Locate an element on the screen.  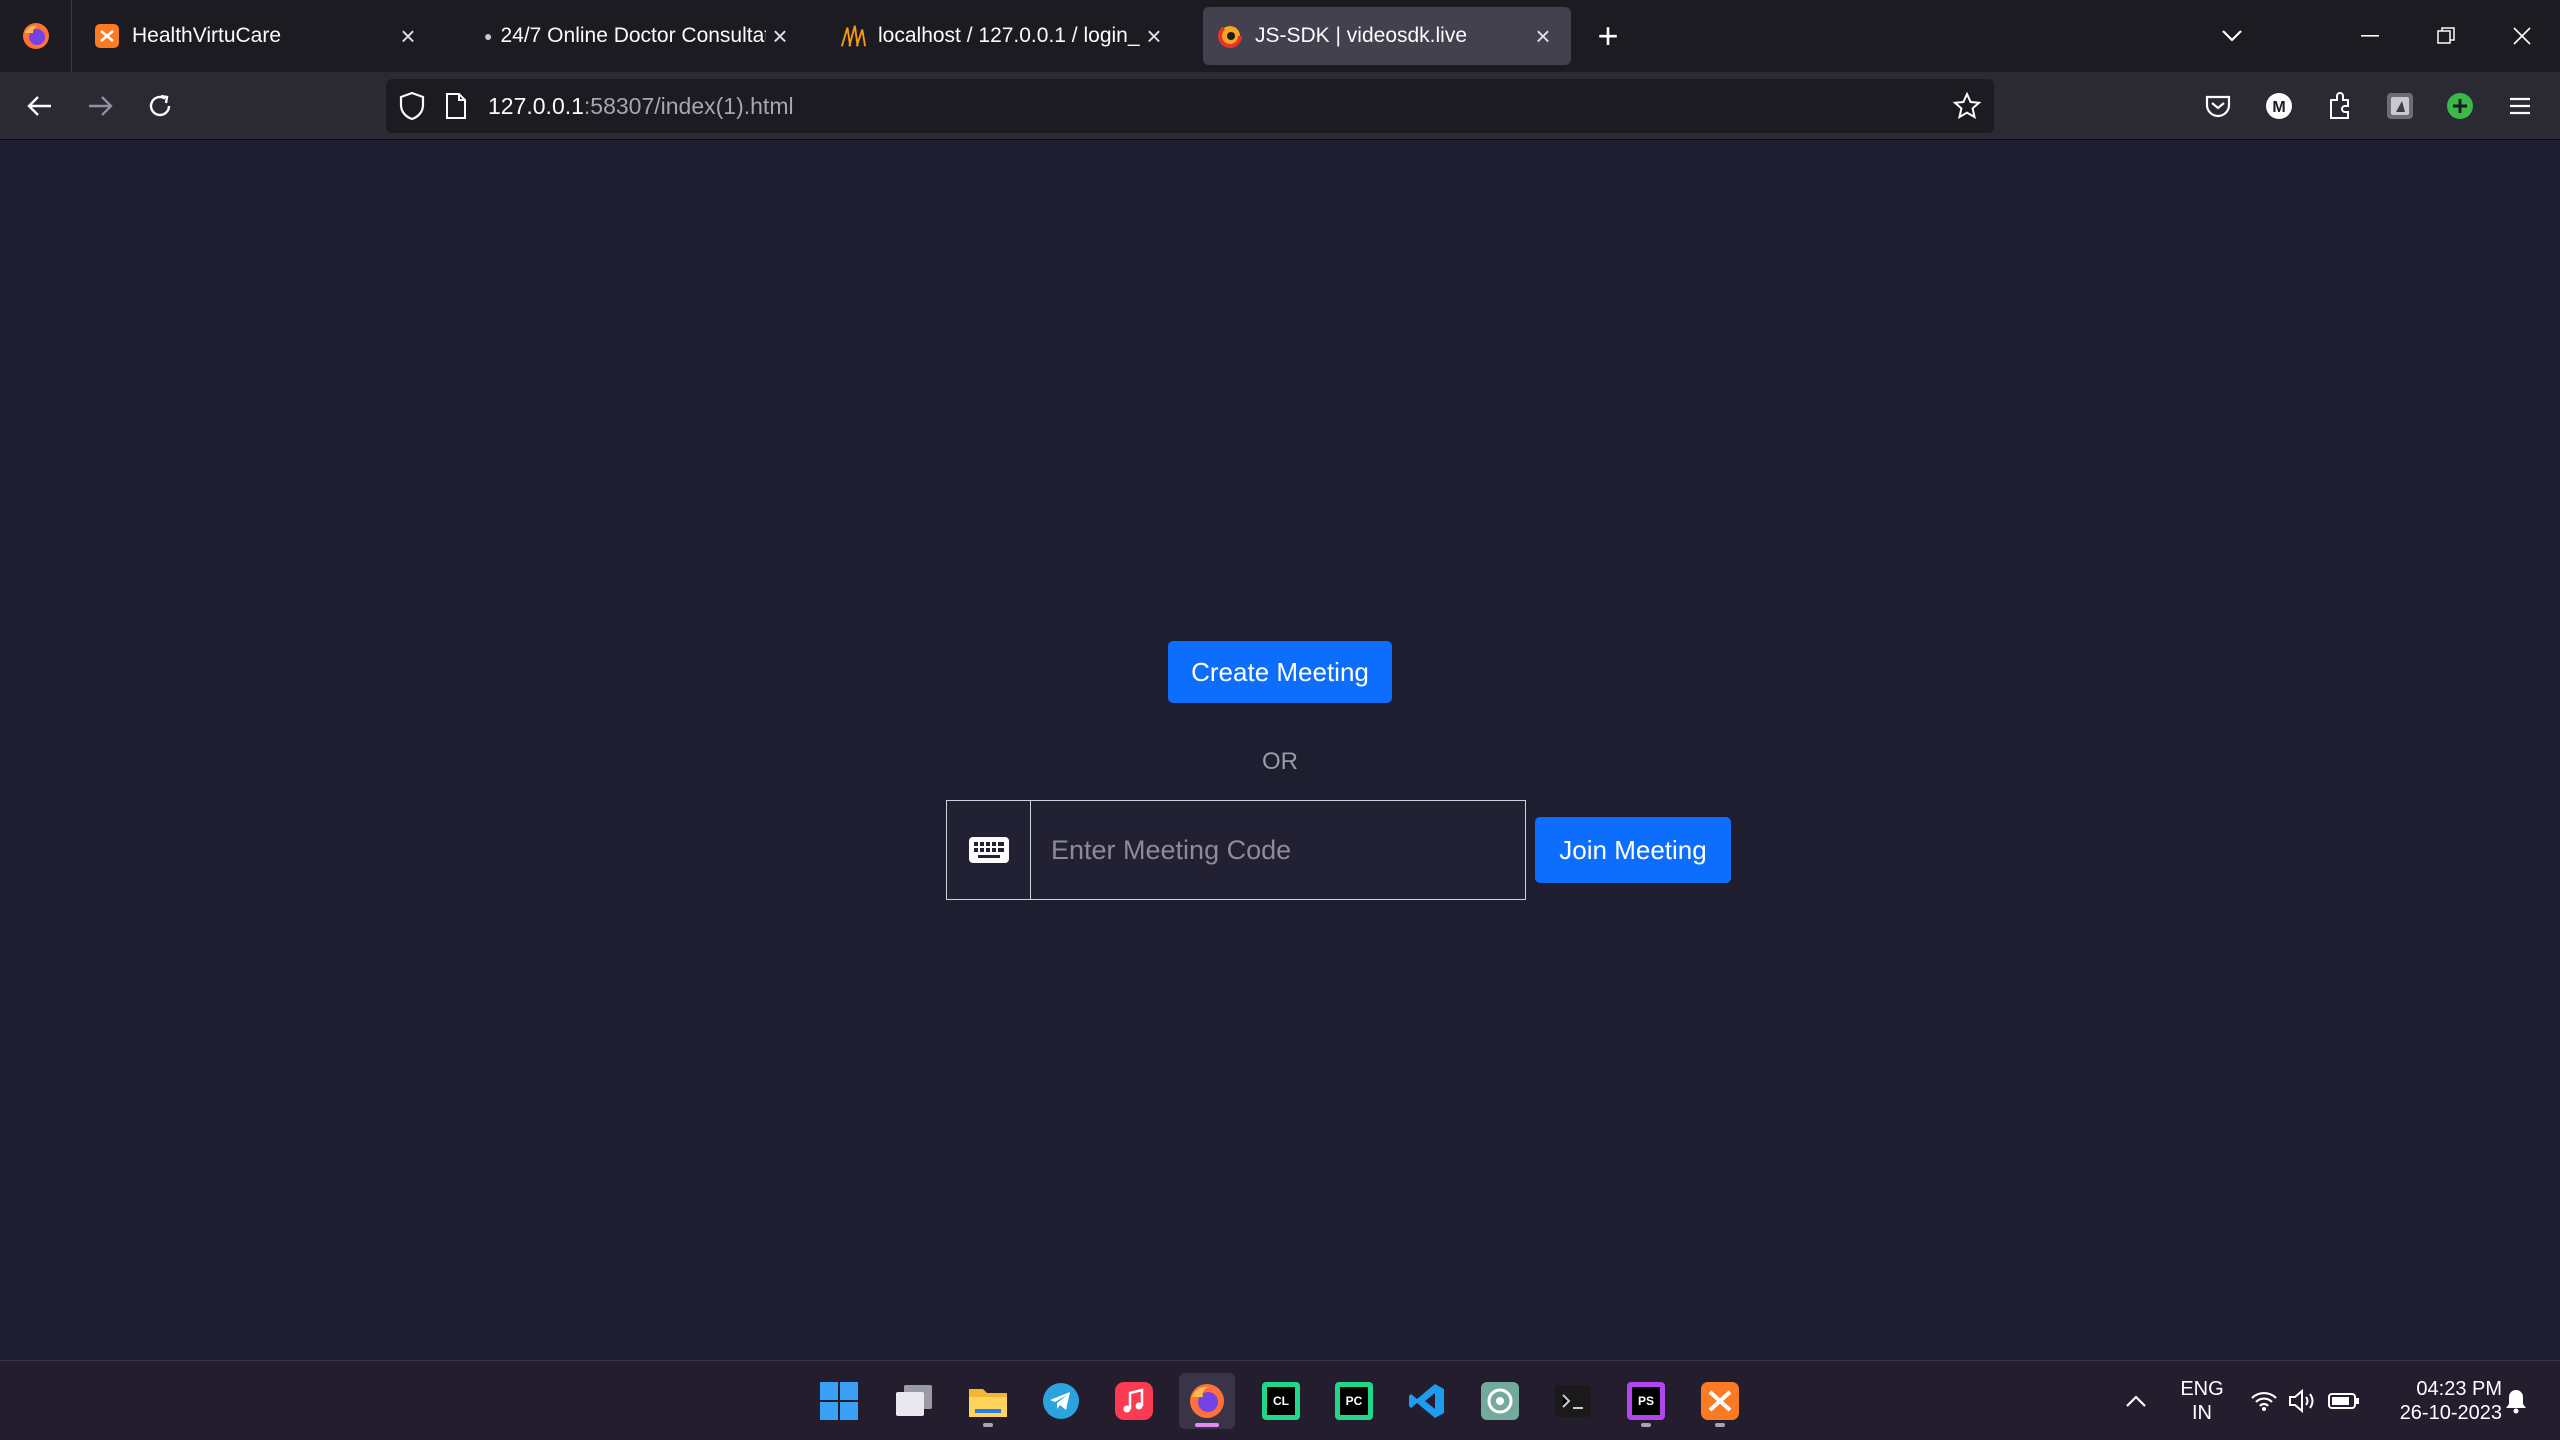
reload-button is located at coordinates (160, 106).